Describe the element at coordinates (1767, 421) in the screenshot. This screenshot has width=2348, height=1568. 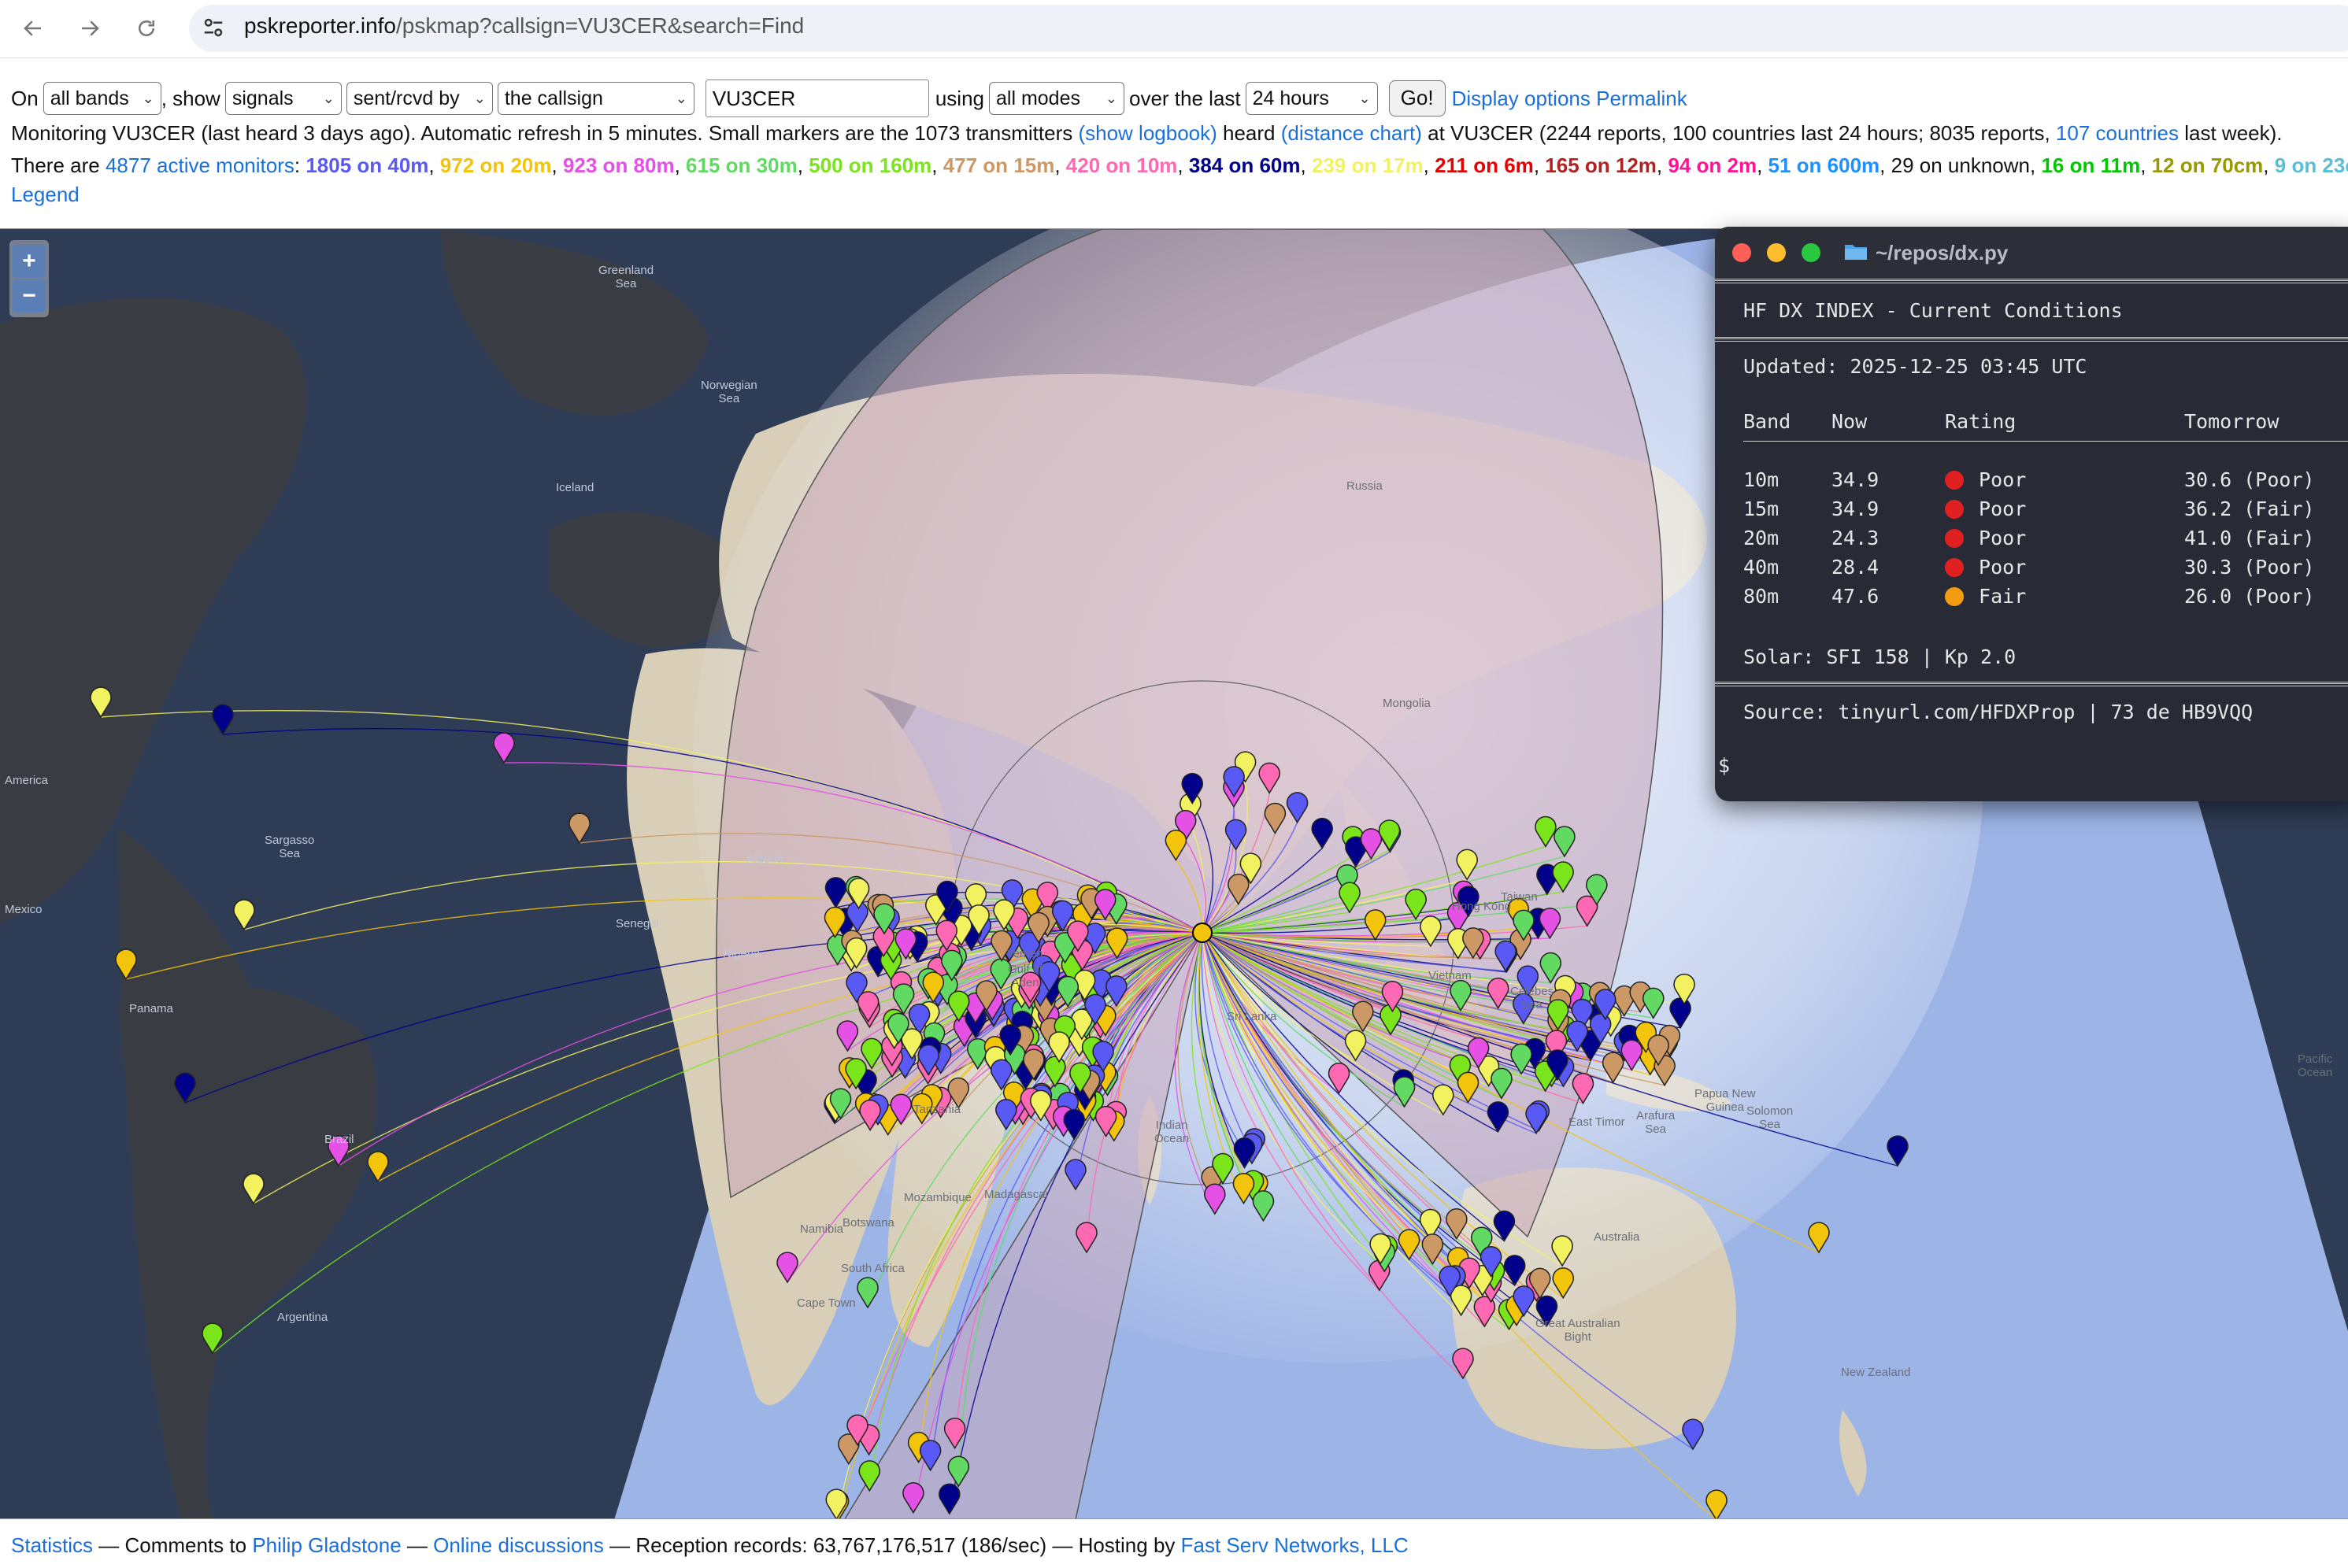
I see `col-band: Band` at that location.